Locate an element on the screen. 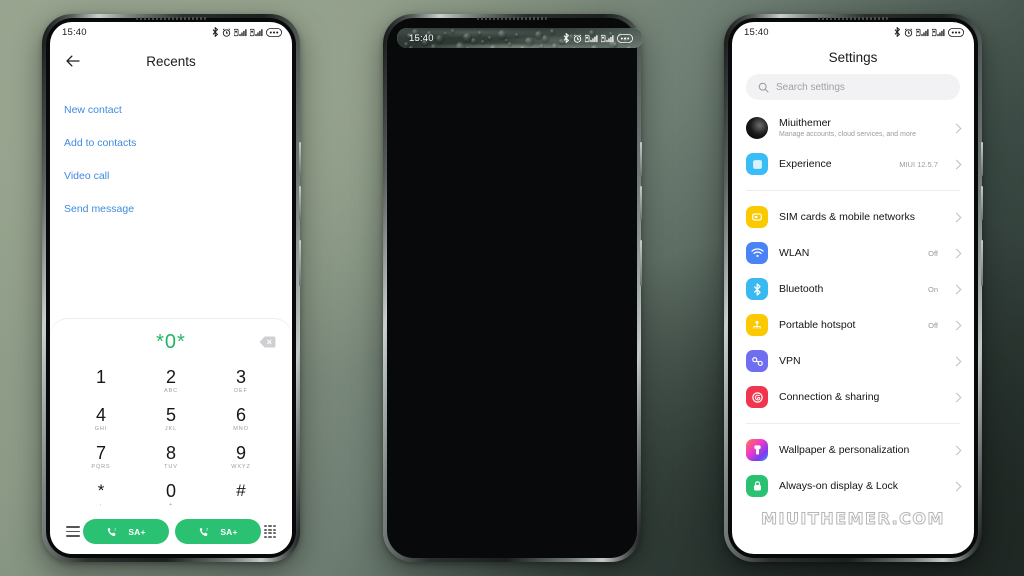 The width and height of the screenshot is (1024, 576). status-bar-icons is located at coordinates (247, 32).